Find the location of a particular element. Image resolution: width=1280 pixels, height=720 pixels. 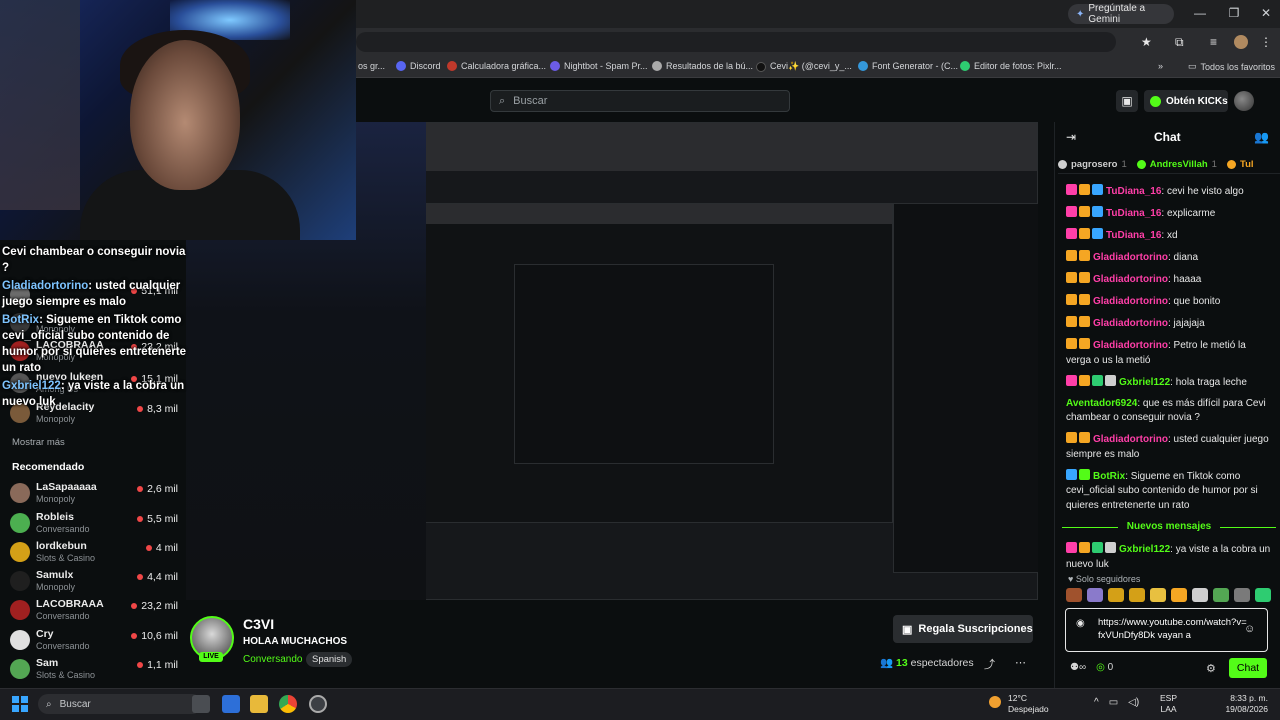

bookmark-item: Discord is located at coordinates (418, 66).